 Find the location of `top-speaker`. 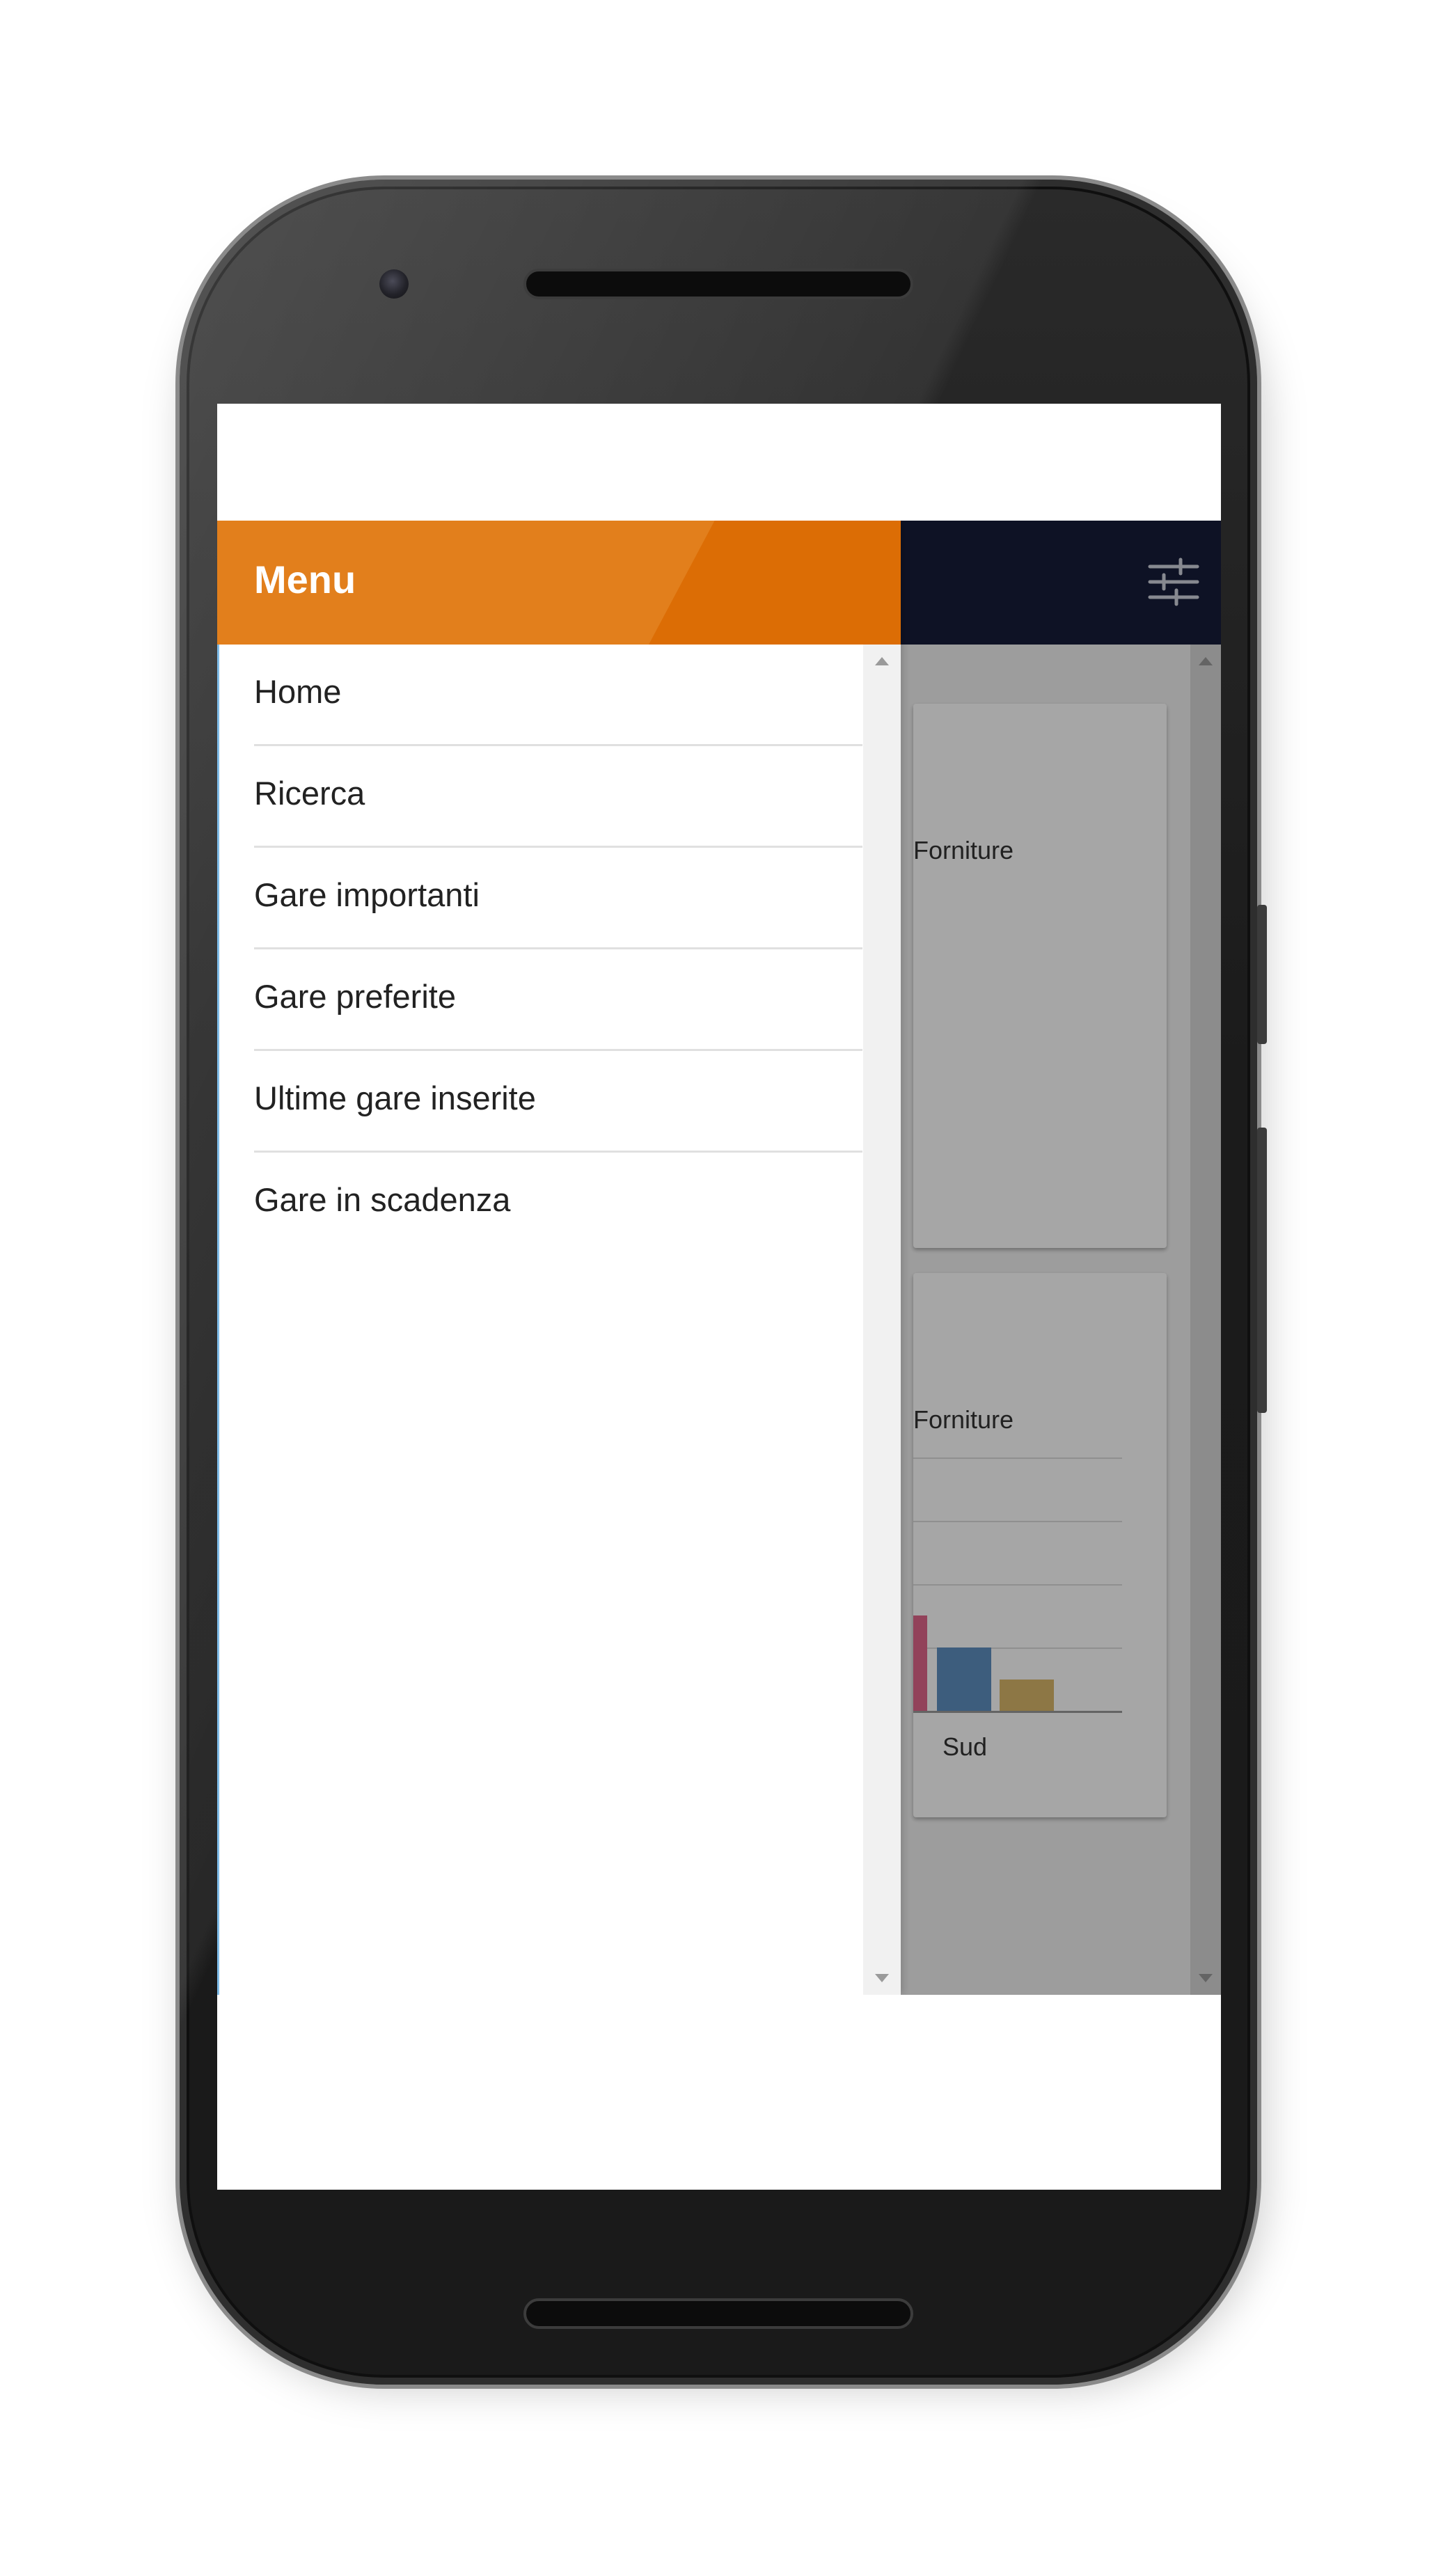

top-speaker is located at coordinates (718, 284).